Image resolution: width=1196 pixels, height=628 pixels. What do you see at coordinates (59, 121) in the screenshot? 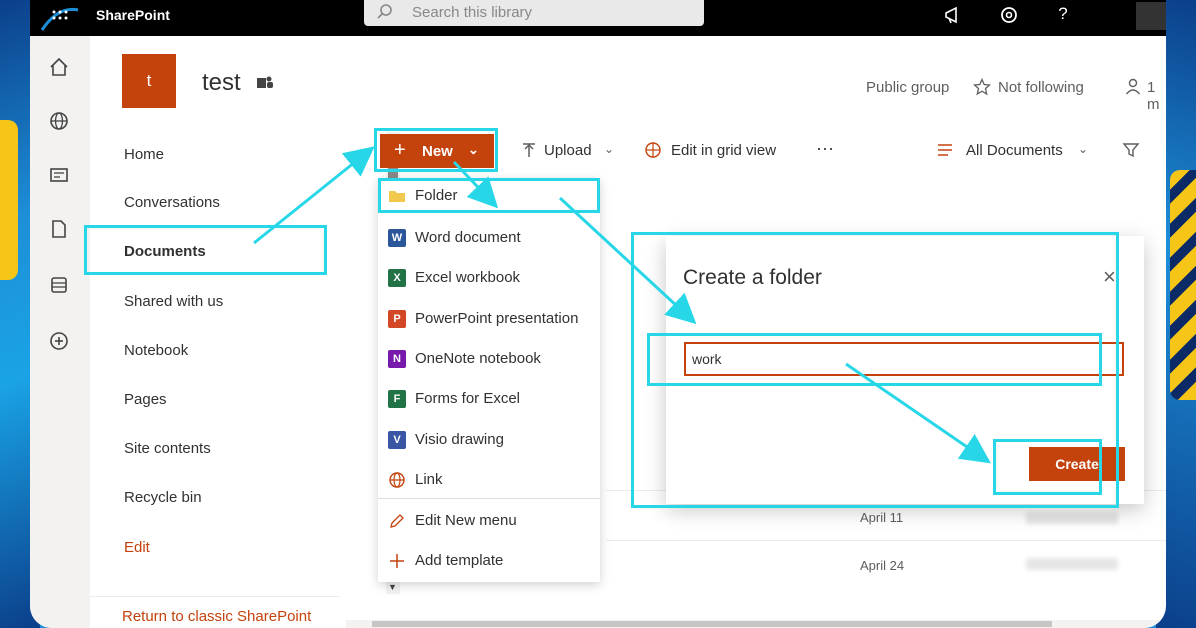
I see `globe-icon` at bounding box center [59, 121].